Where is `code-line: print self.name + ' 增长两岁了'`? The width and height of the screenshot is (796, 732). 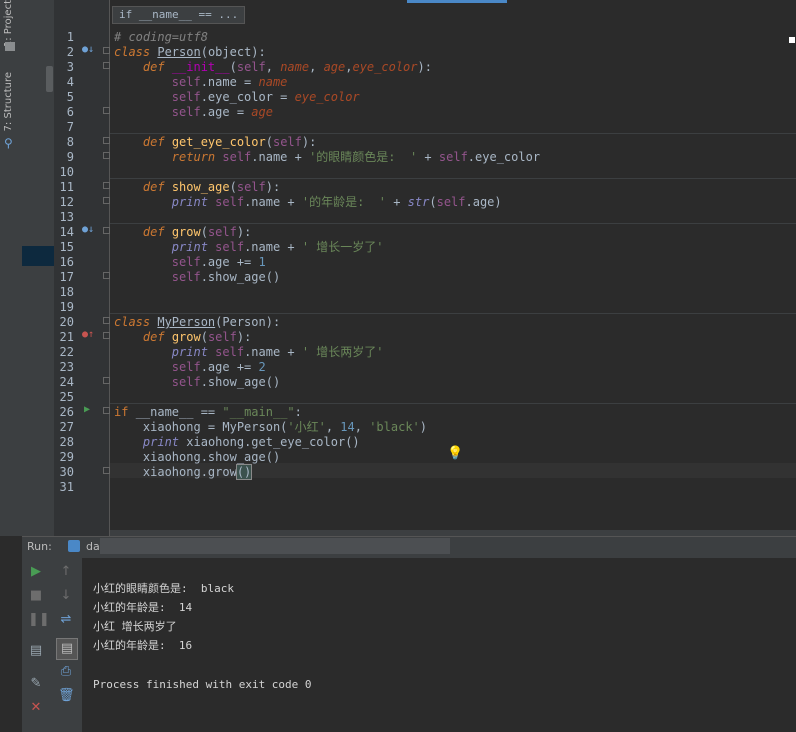 code-line: print self.name + ' 增长两岁了' is located at coordinates (249, 352).